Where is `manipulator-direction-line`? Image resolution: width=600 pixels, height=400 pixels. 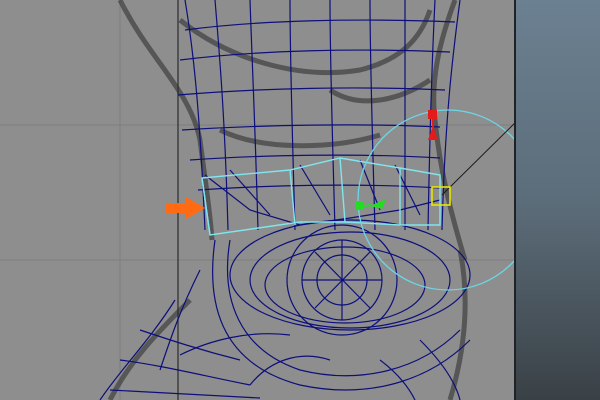
manipulator-direction-line is located at coordinates (483, 154).